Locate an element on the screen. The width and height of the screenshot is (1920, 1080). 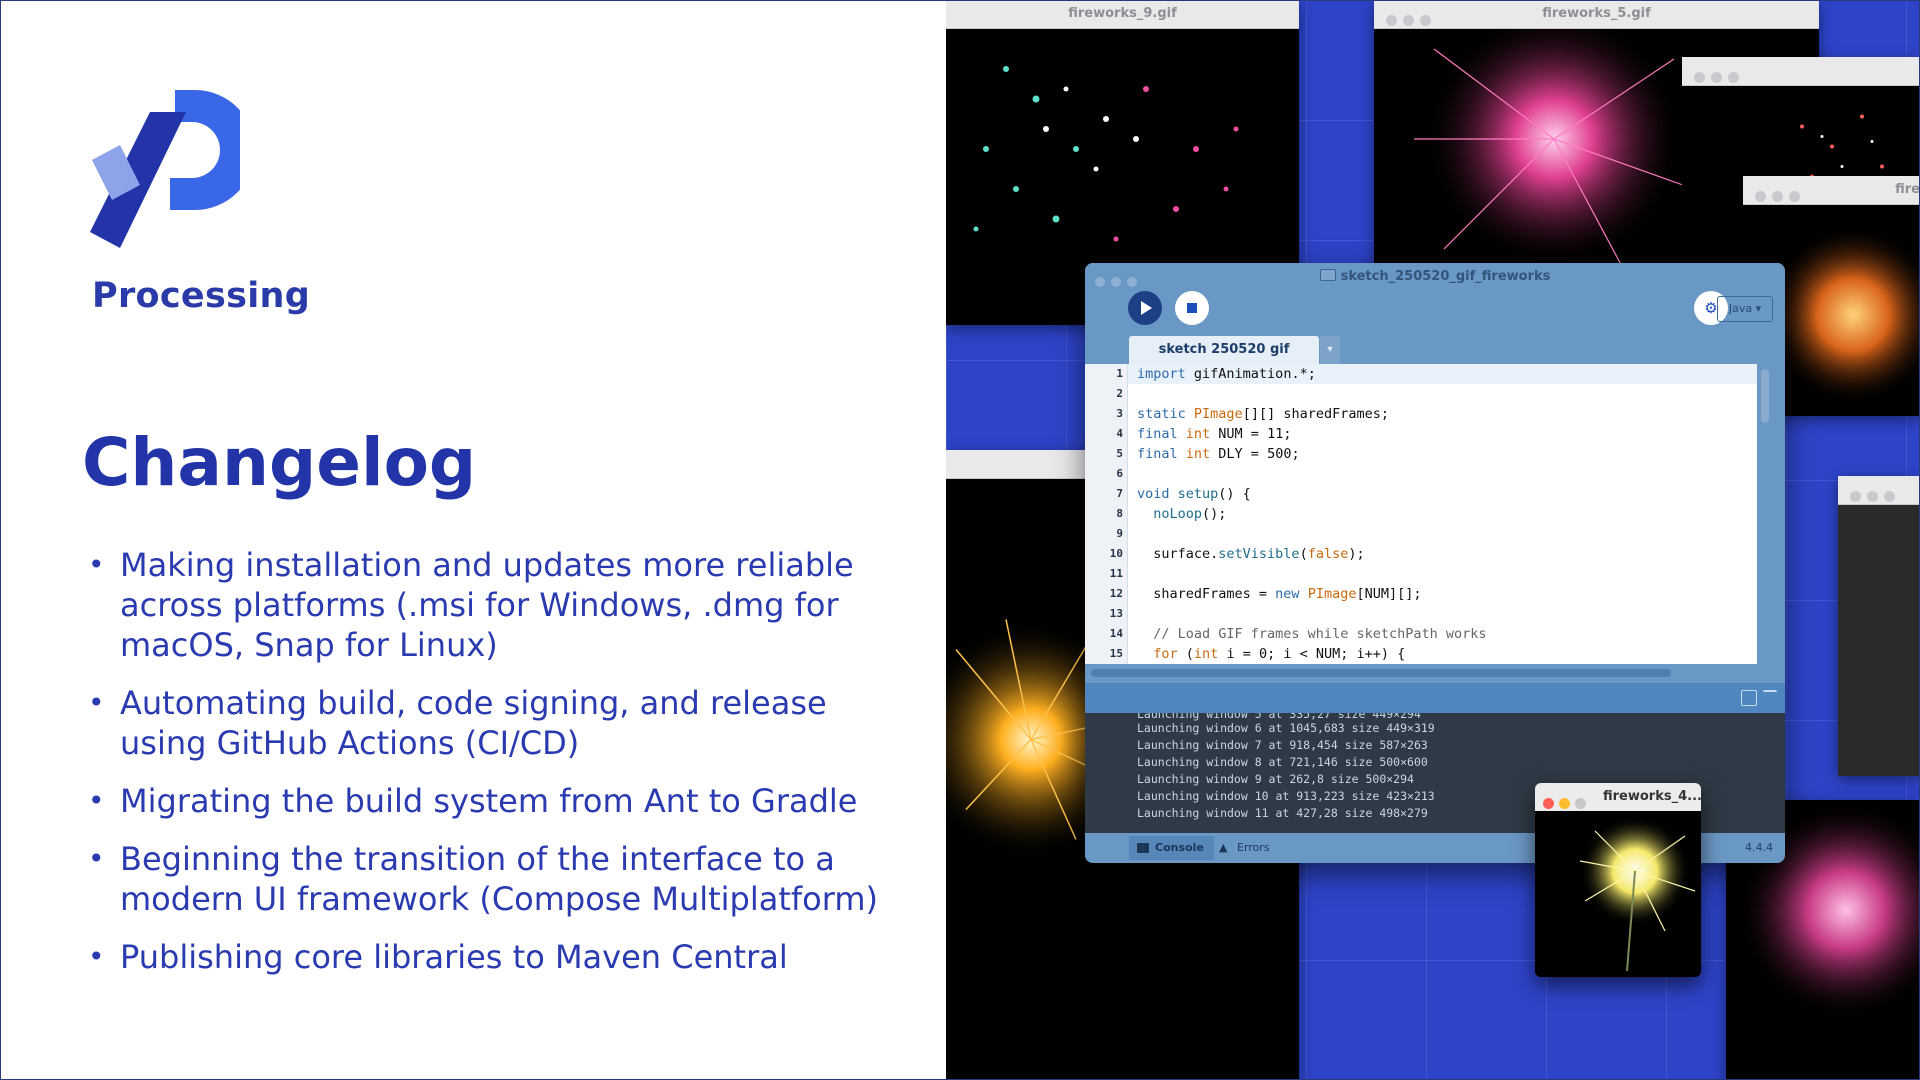
line-number: 1 is located at coordinates (1119, 373).